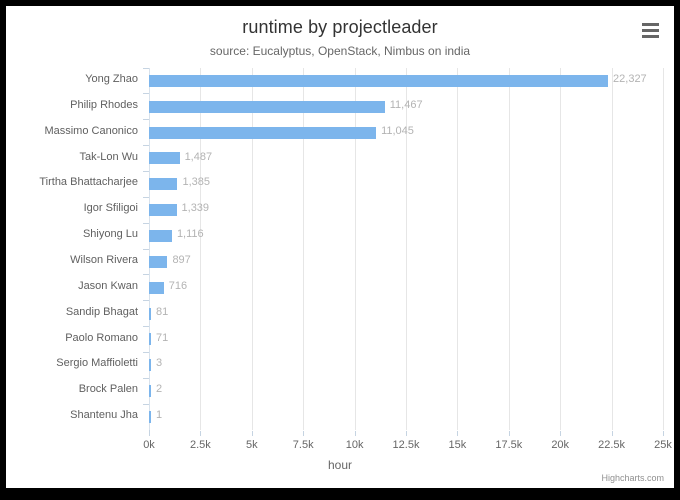 The width and height of the screenshot is (680, 500). What do you see at coordinates (354, 445) in the screenshot?
I see `x-axis-tick-label: 10k` at bounding box center [354, 445].